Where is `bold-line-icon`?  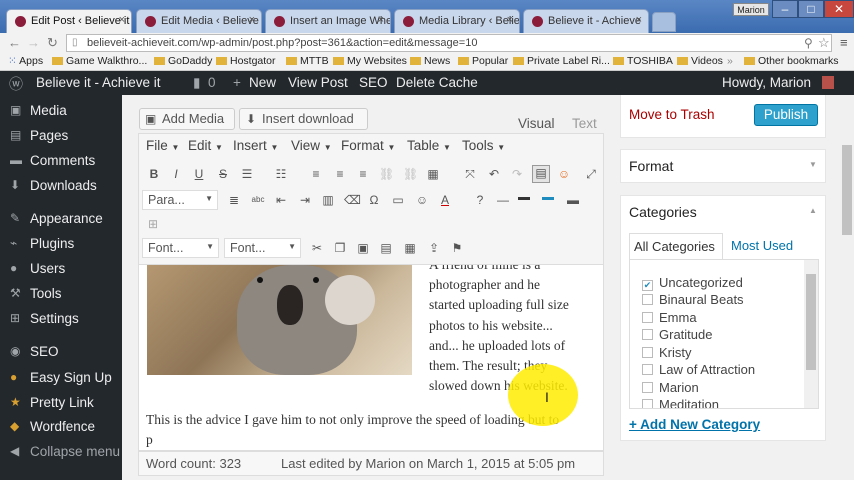 bold-line-icon is located at coordinates (524, 198).